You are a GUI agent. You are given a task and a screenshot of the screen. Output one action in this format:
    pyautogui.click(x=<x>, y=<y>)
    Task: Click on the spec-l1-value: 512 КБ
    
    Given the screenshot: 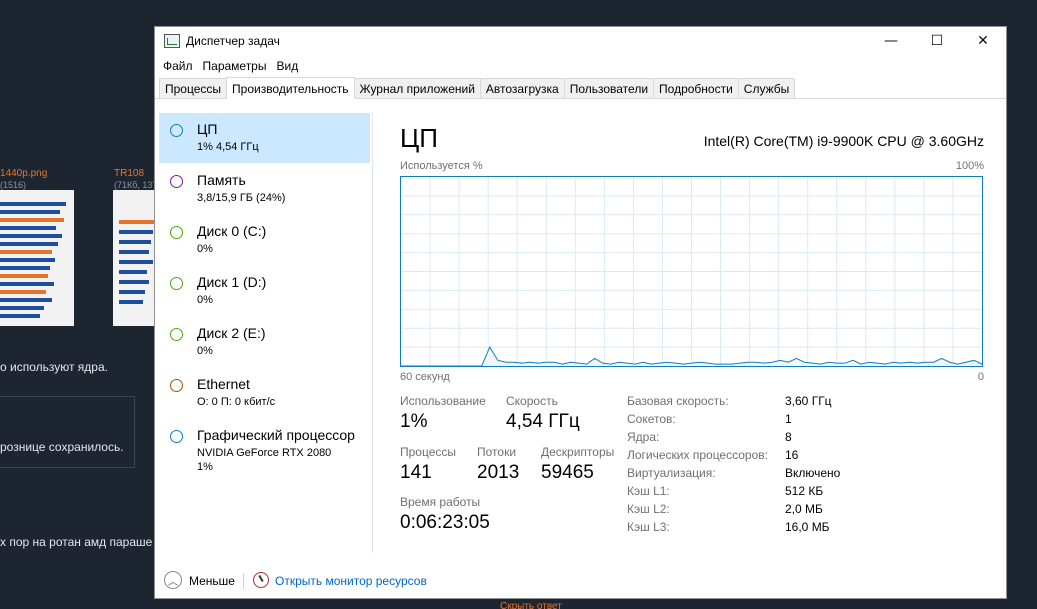 What is the action you would take?
    pyautogui.click(x=804, y=491)
    